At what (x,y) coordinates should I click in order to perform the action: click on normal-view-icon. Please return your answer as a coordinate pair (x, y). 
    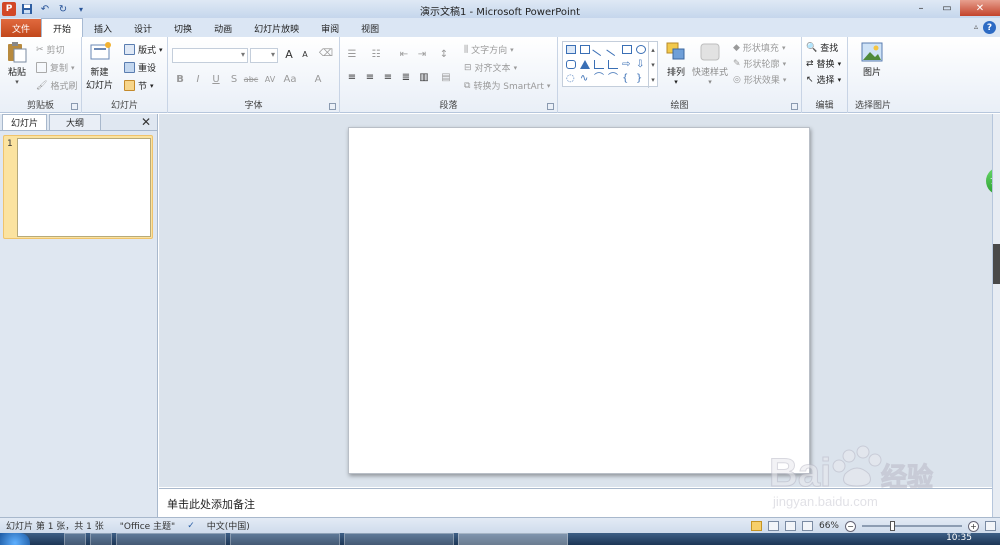
    Looking at the image, I should click on (756, 526).